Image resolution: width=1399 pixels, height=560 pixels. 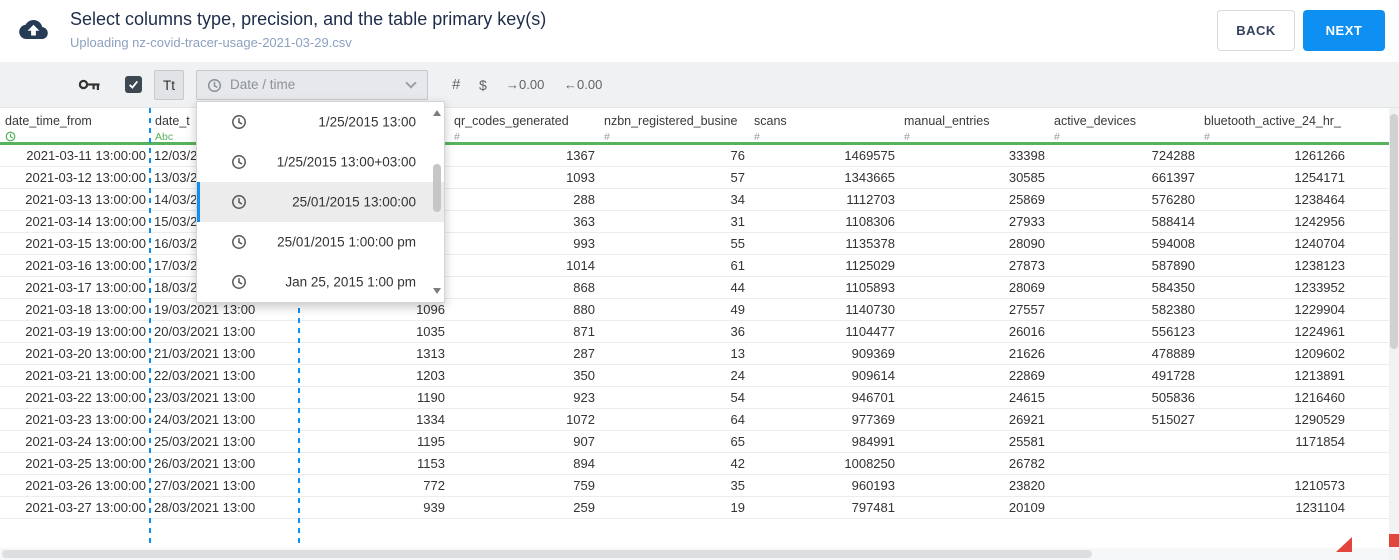 I want to click on column-header: bluetooth_active_24_hr_ #, so click(x=1274, y=125).